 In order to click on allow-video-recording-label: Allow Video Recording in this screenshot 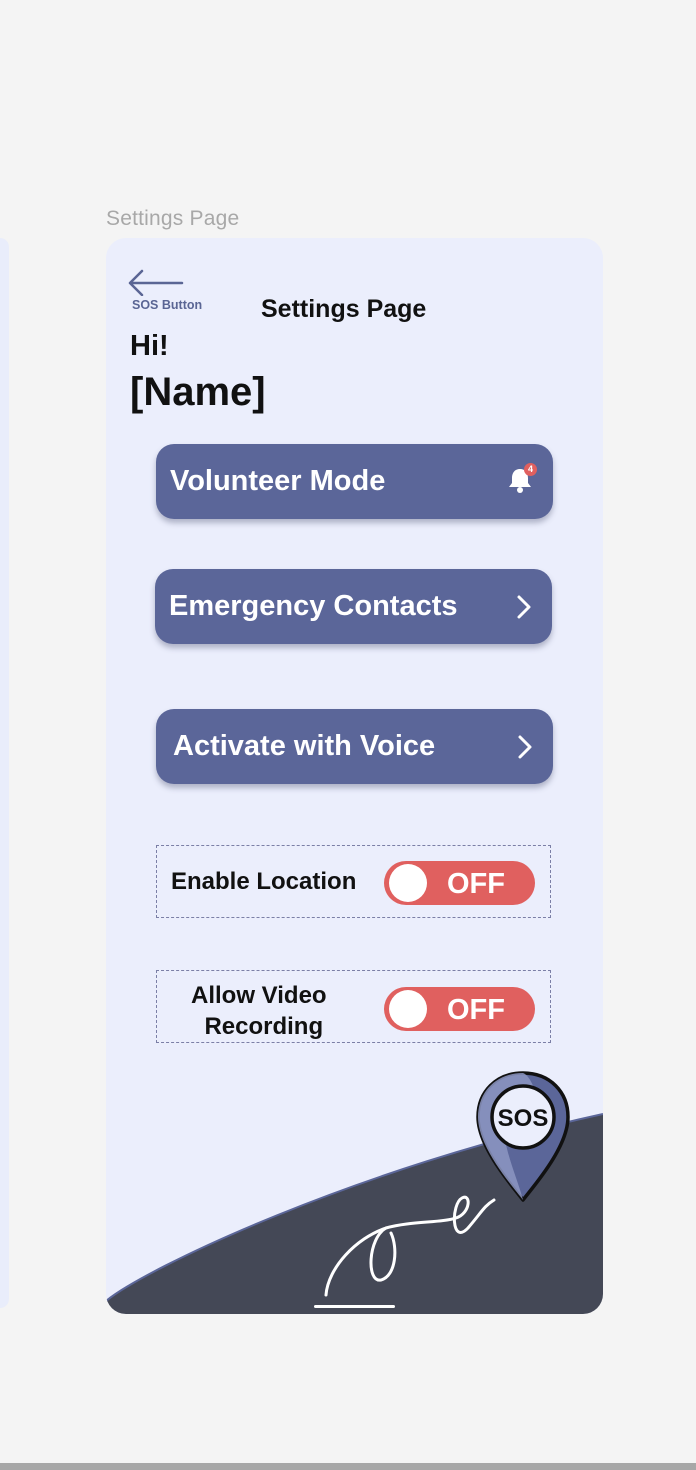, I will do `click(259, 1011)`.